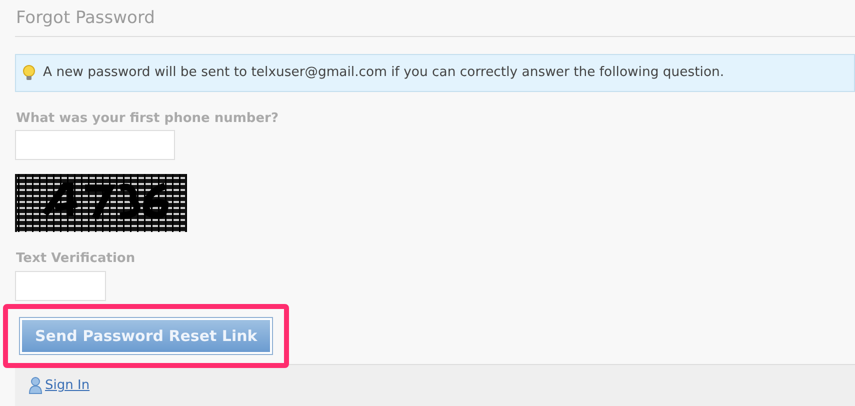 The image size is (855, 406). Describe the element at coordinates (29, 72) in the screenshot. I see `lightbulb-icon` at that location.